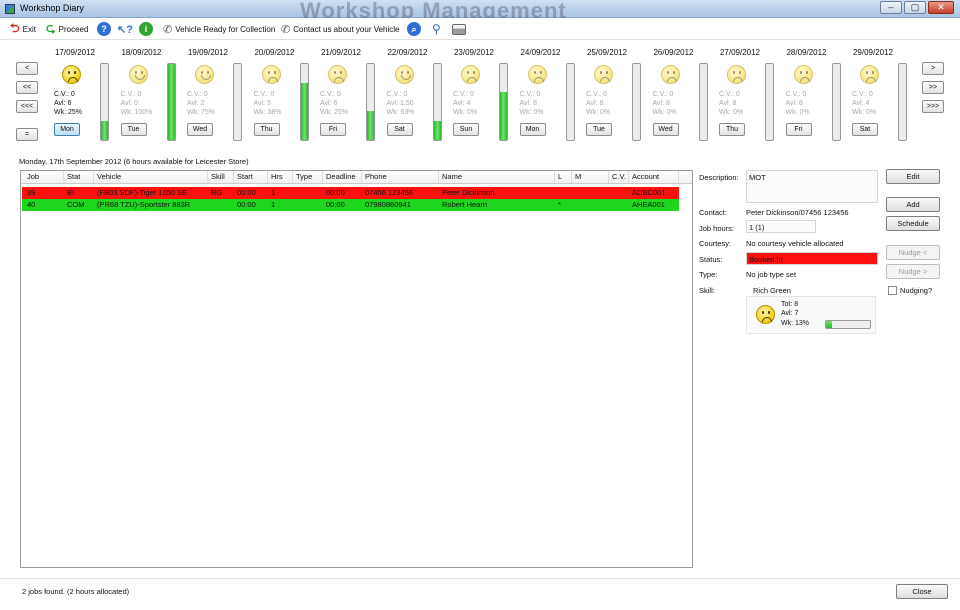  I want to click on whats-this-button: ↖?, so click(125, 29).